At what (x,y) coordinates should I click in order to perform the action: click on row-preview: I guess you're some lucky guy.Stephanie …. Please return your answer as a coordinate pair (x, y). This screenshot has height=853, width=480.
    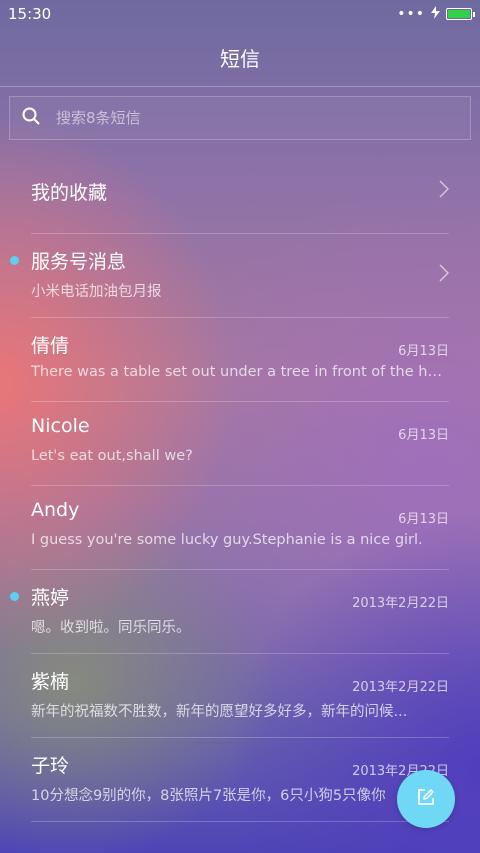
    Looking at the image, I should click on (227, 540).